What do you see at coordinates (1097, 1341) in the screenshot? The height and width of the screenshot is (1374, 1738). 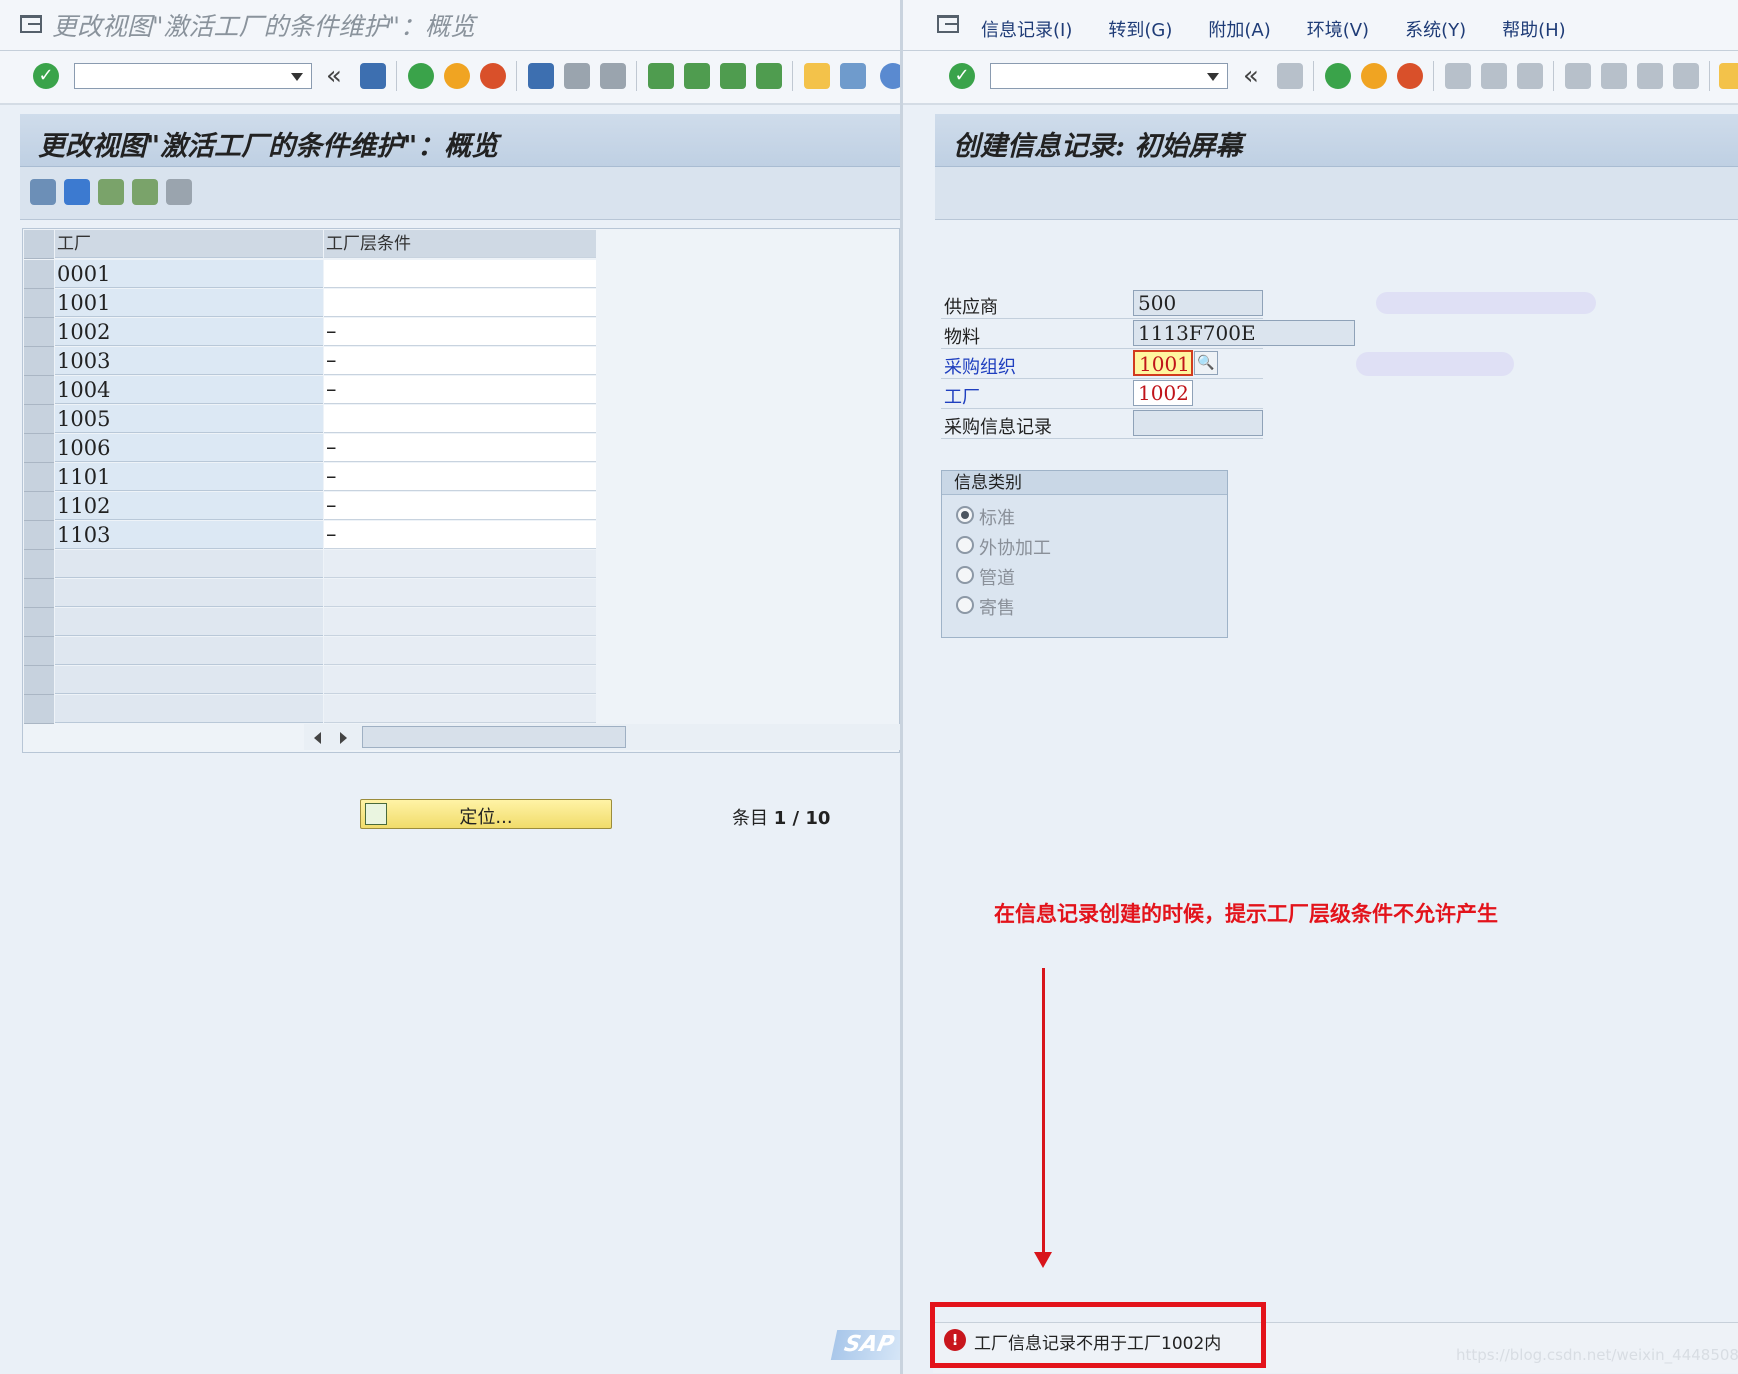 I see `status-message: 工厂信息记录不用于工厂1002内` at bounding box center [1097, 1341].